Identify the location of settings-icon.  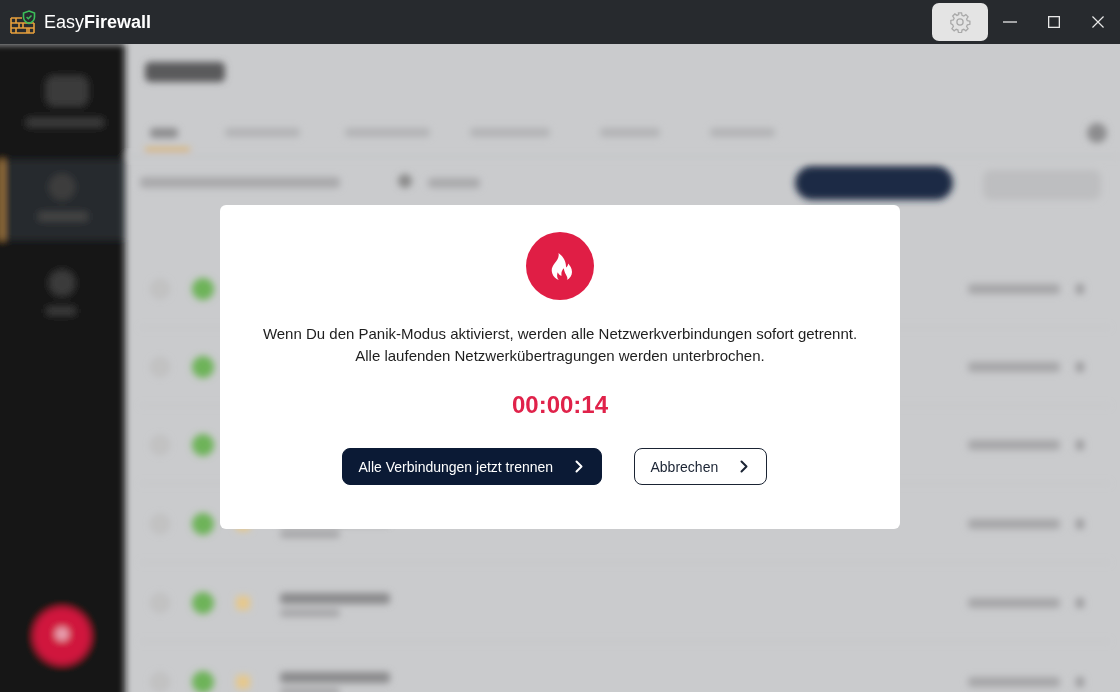
(960, 22).